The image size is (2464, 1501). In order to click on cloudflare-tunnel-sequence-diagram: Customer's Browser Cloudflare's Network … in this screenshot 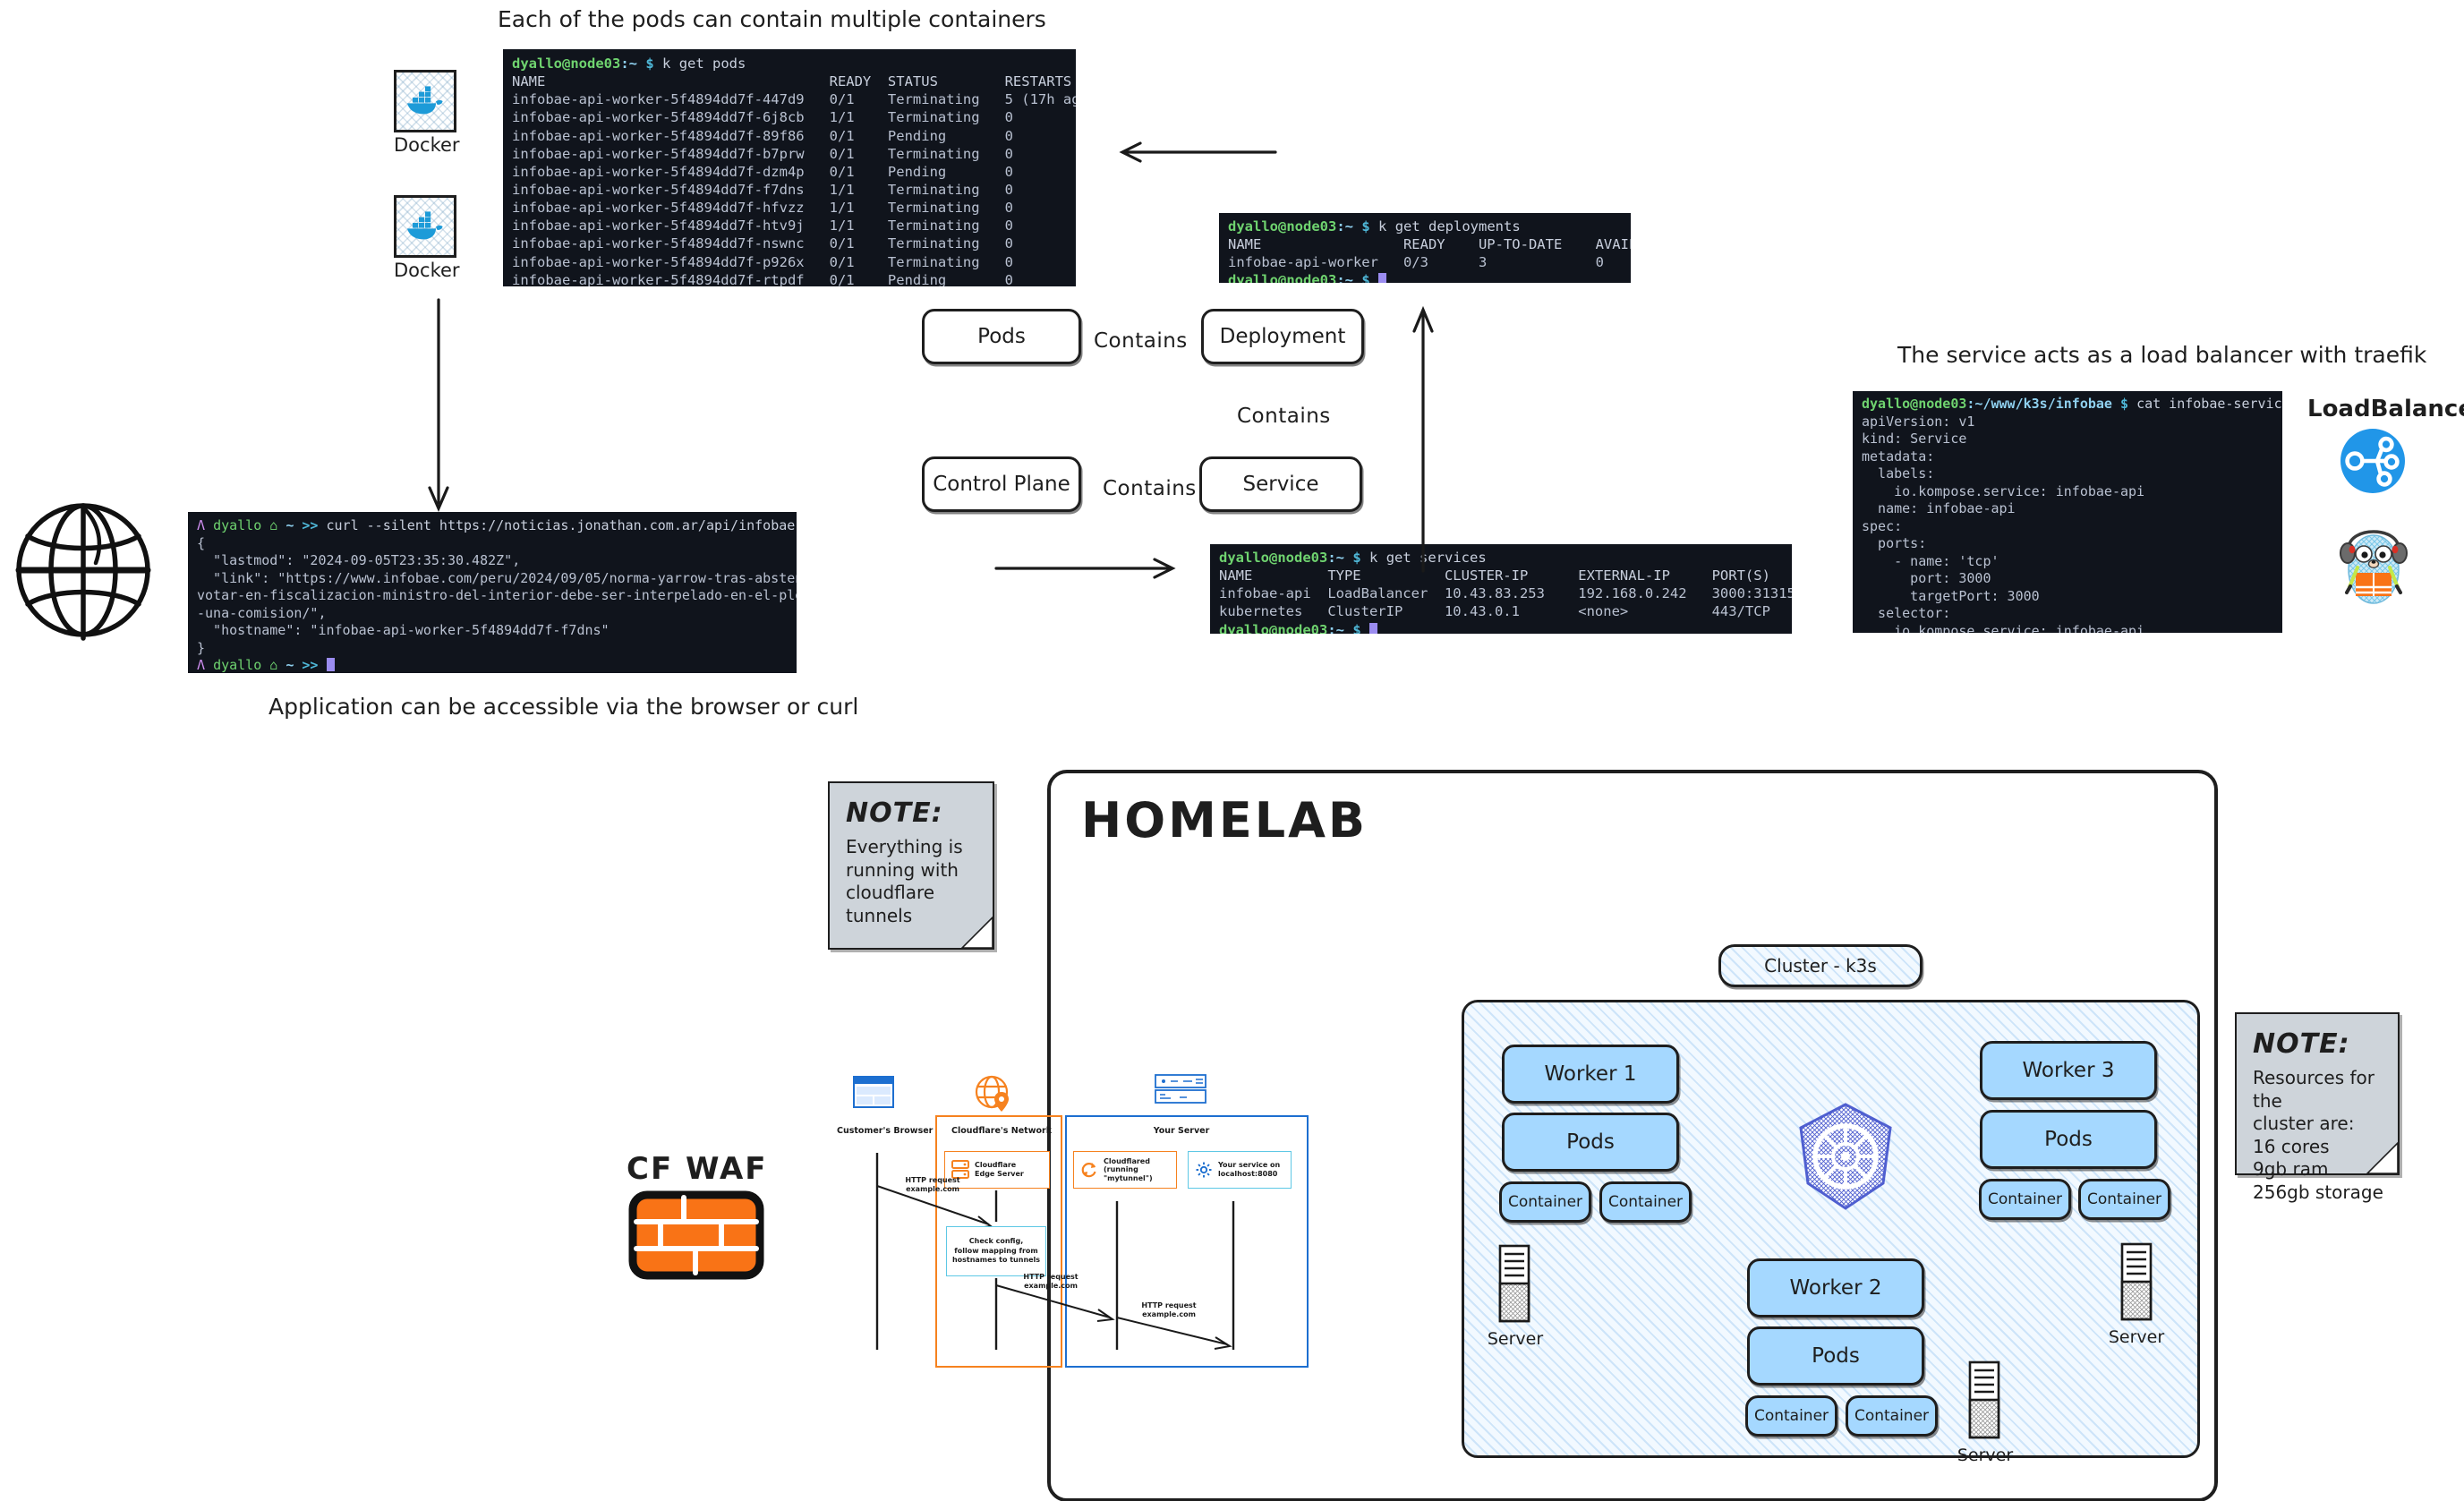, I will do `click(1073, 1221)`.